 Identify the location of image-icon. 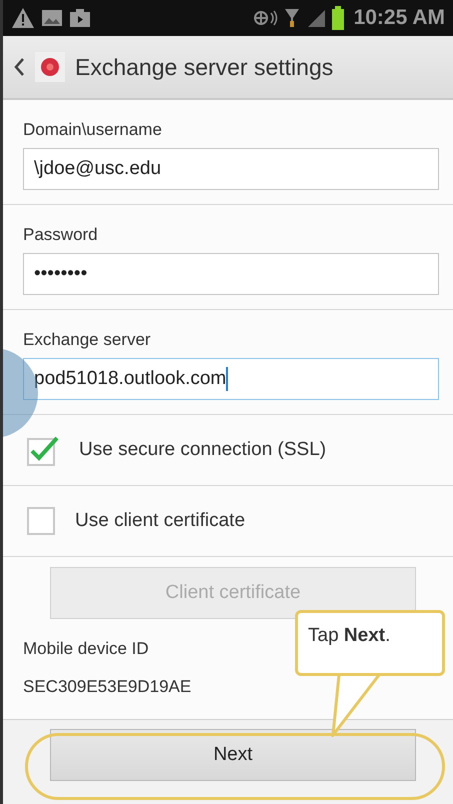
(52, 18).